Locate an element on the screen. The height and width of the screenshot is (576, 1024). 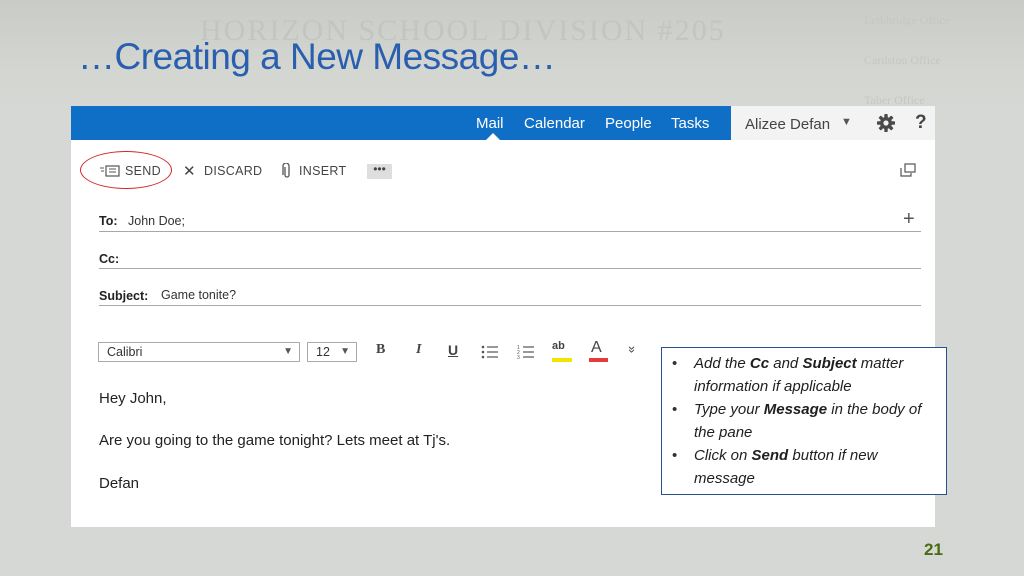
highlight-button: ab is located at coordinates (558, 346).